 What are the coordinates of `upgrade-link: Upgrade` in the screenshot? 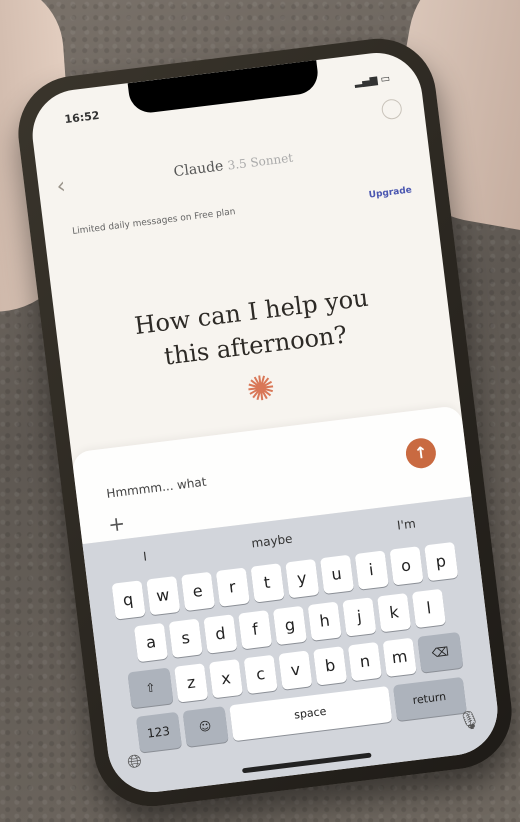 It's located at (390, 192).